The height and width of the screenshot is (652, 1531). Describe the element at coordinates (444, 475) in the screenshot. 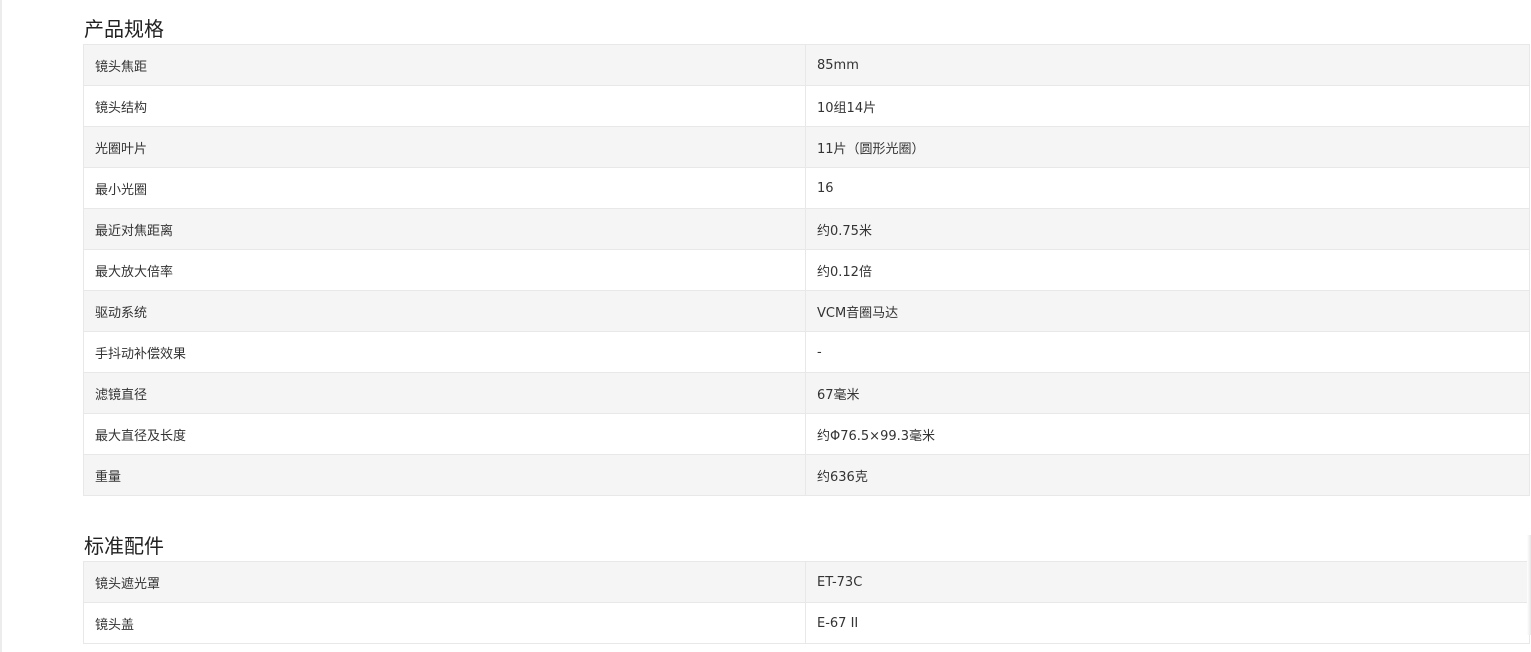

I see `row-label: 重量` at that location.